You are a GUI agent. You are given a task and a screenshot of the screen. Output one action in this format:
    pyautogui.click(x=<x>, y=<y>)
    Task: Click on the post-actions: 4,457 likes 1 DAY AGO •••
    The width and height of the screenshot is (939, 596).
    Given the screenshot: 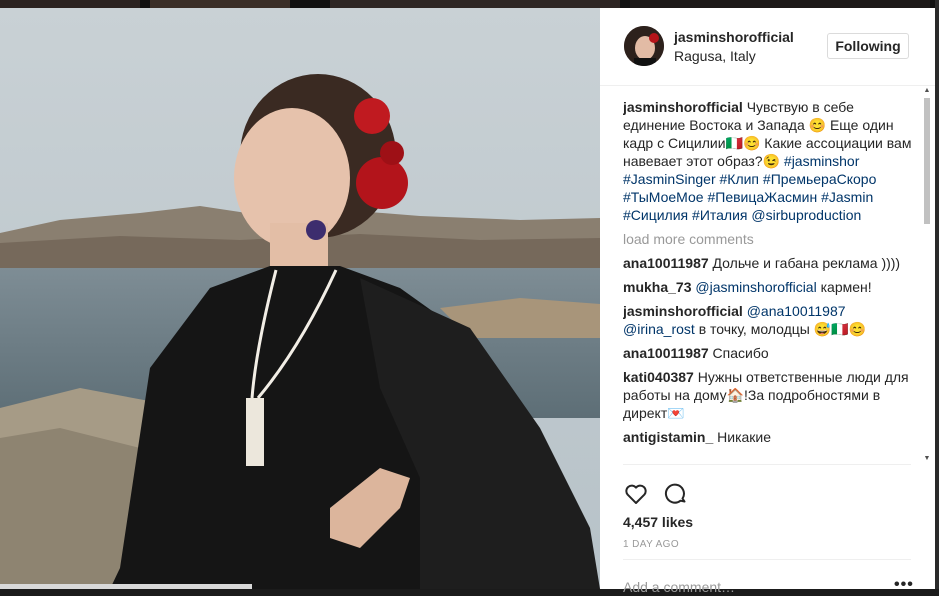 What is the action you would take?
    pyautogui.click(x=767, y=530)
    